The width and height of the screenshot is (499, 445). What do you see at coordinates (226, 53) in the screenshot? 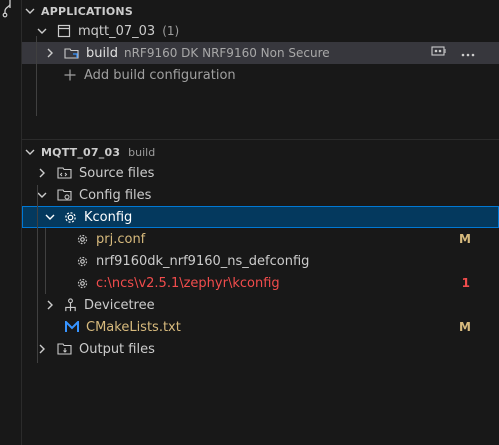
I see `build-description: nRF9160 DK NRF9160 Non Secure` at bounding box center [226, 53].